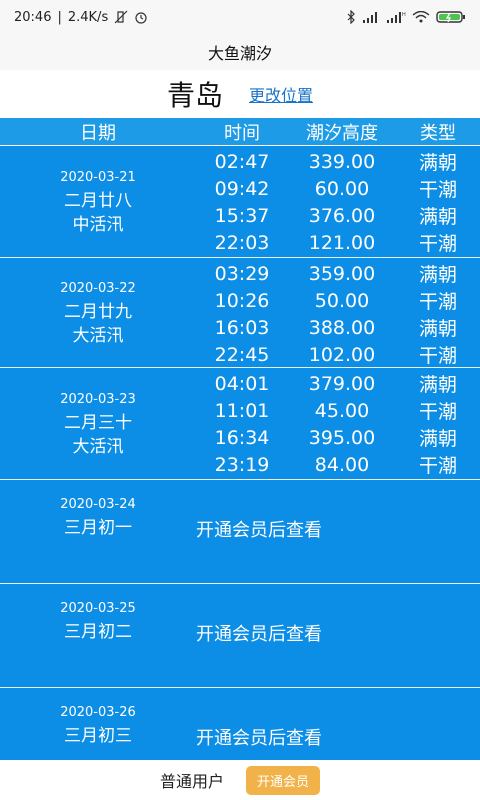  What do you see at coordinates (342, 188) in the screenshot?
I see `tide-height: 60.00` at bounding box center [342, 188].